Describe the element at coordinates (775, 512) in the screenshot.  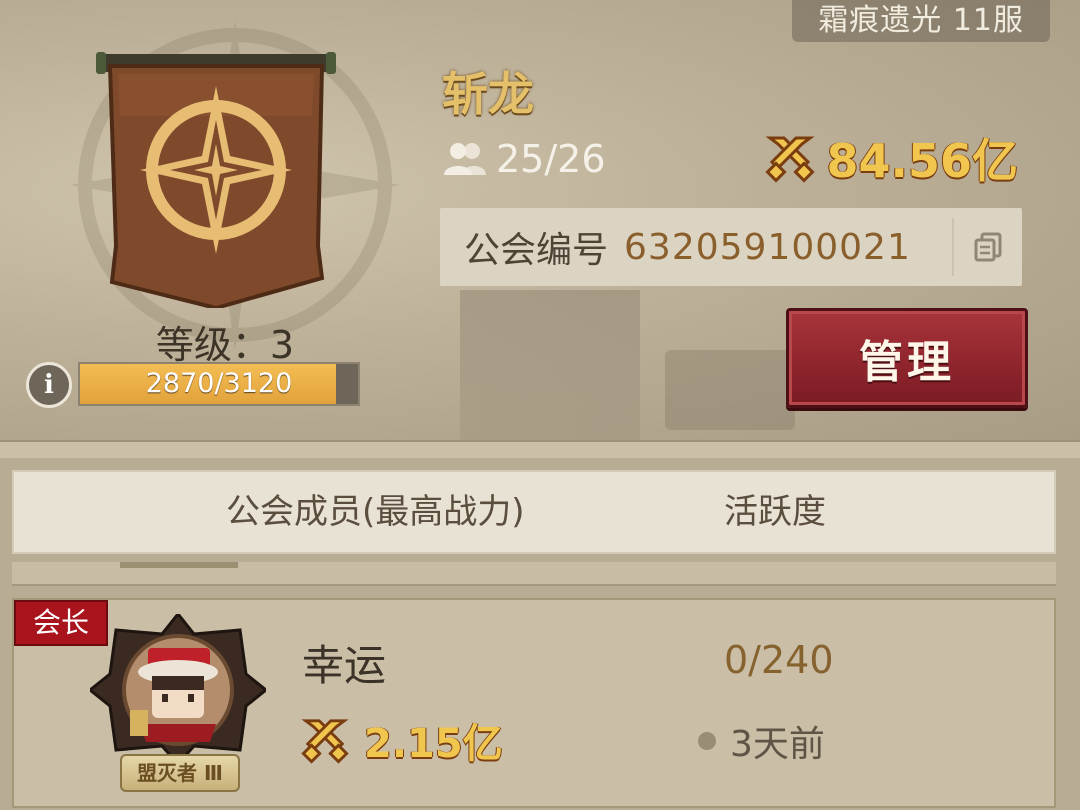
I see `tab-activity: 活跃度` at that location.